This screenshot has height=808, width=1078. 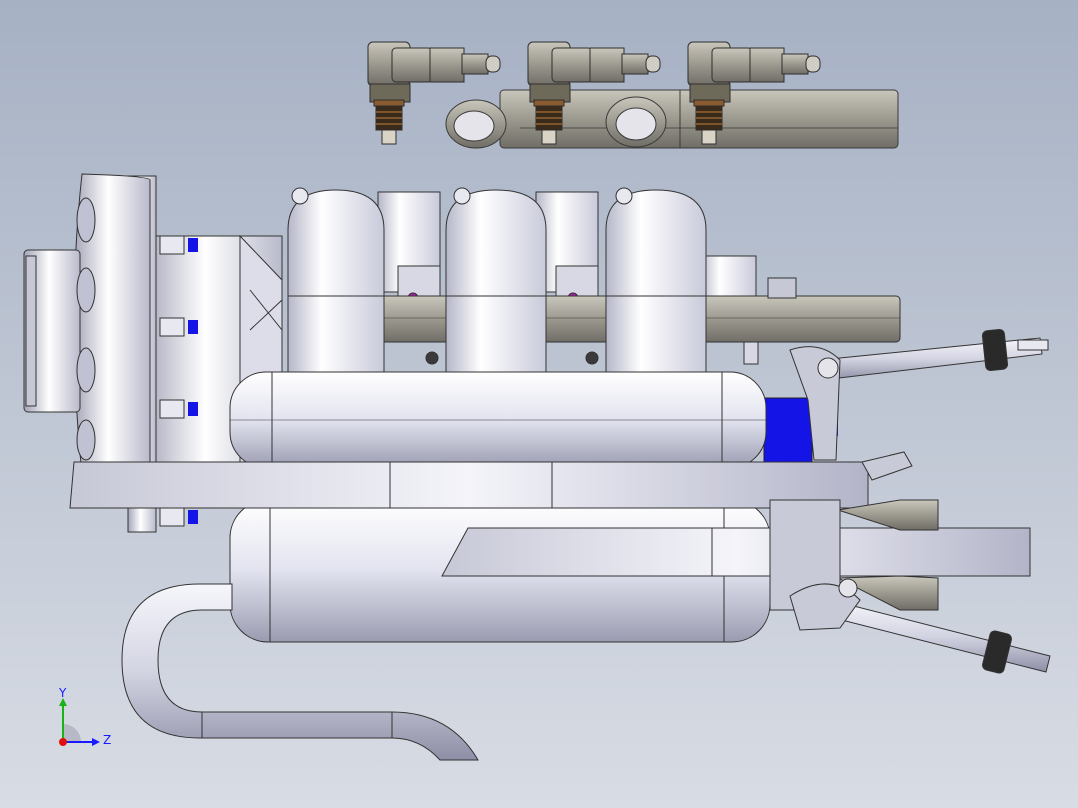 I want to click on fuel-rail, so click(x=672, y=119).